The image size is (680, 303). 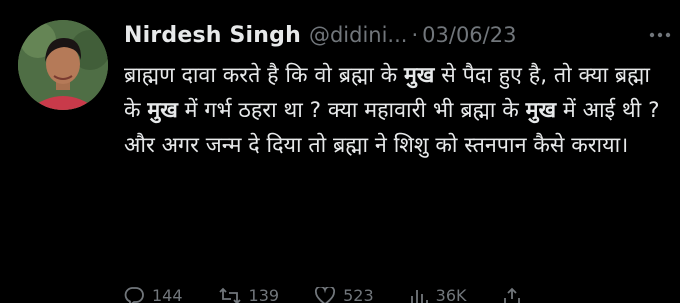 What do you see at coordinates (325, 294) in the screenshot?
I see `like-icon` at bounding box center [325, 294].